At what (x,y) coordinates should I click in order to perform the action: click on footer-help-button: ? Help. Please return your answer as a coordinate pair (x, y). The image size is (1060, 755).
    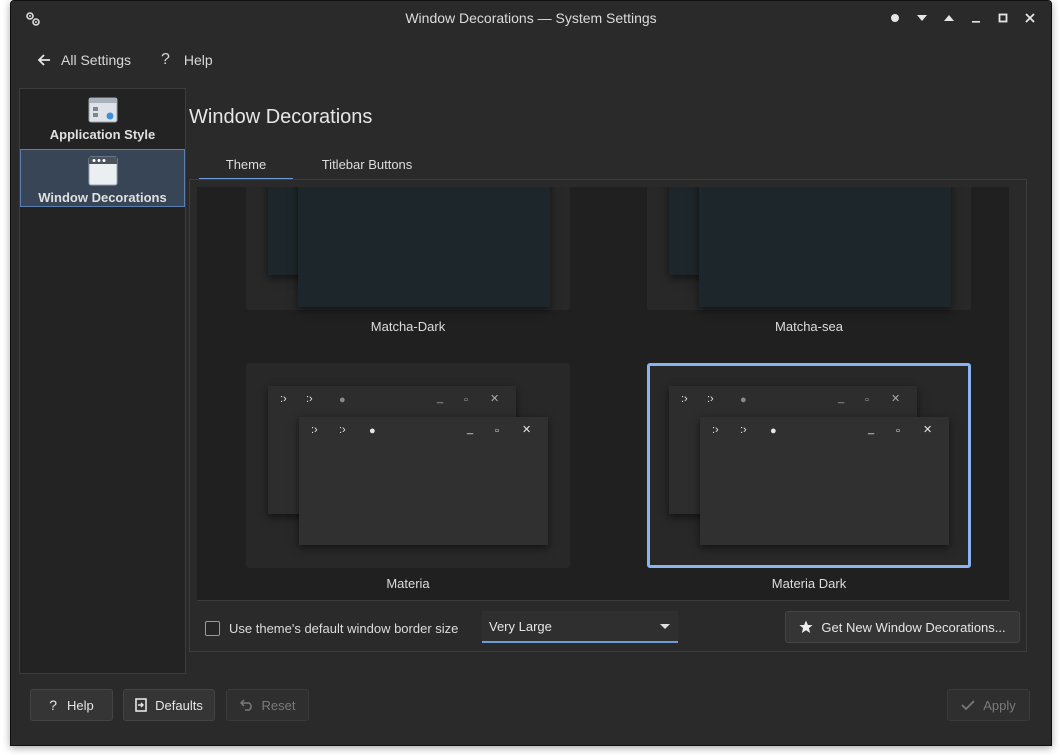
    Looking at the image, I should click on (71, 705).